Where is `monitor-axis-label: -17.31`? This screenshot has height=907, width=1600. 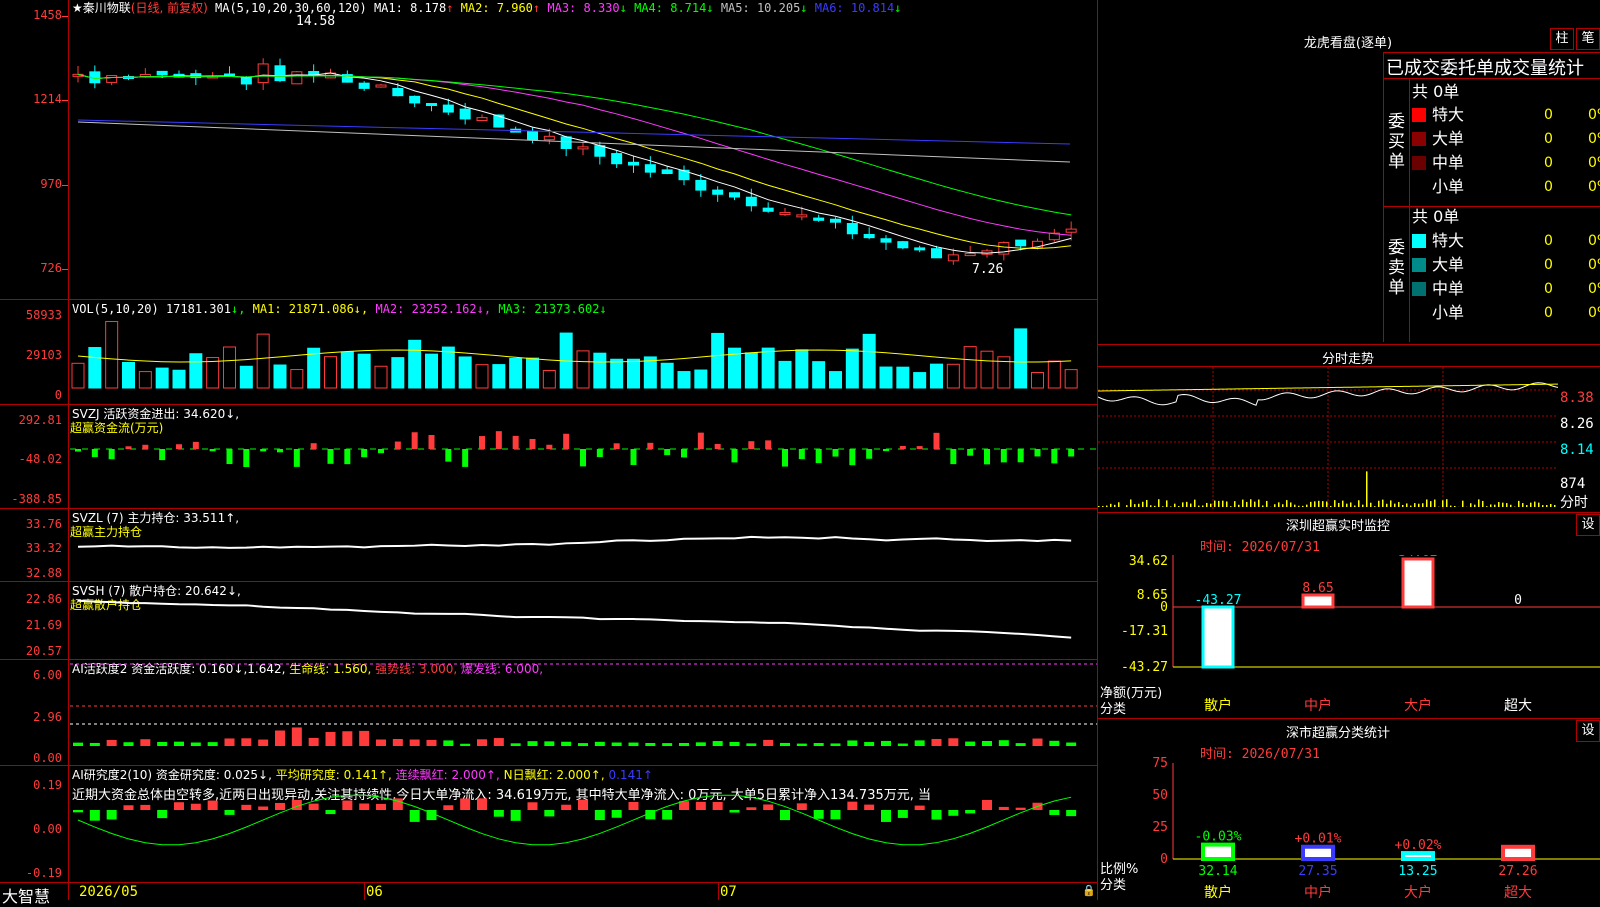 monitor-axis-label: -17.31 is located at coordinates (1144, 631).